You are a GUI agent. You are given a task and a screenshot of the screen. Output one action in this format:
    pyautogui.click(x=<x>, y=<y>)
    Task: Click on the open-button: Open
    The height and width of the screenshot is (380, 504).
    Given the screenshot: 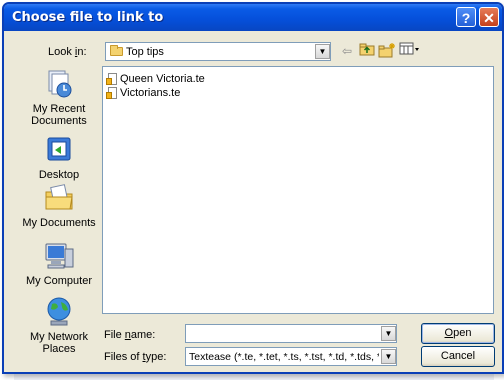 What is the action you would take?
    pyautogui.click(x=458, y=333)
    